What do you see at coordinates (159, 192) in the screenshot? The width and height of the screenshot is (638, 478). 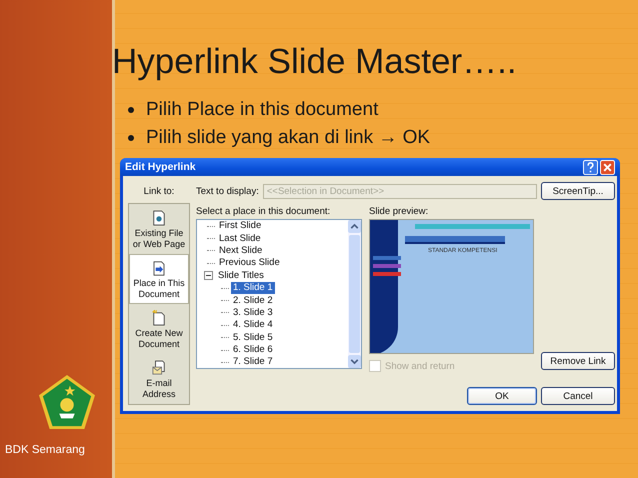 I see `link-to-label: Link to:` at bounding box center [159, 192].